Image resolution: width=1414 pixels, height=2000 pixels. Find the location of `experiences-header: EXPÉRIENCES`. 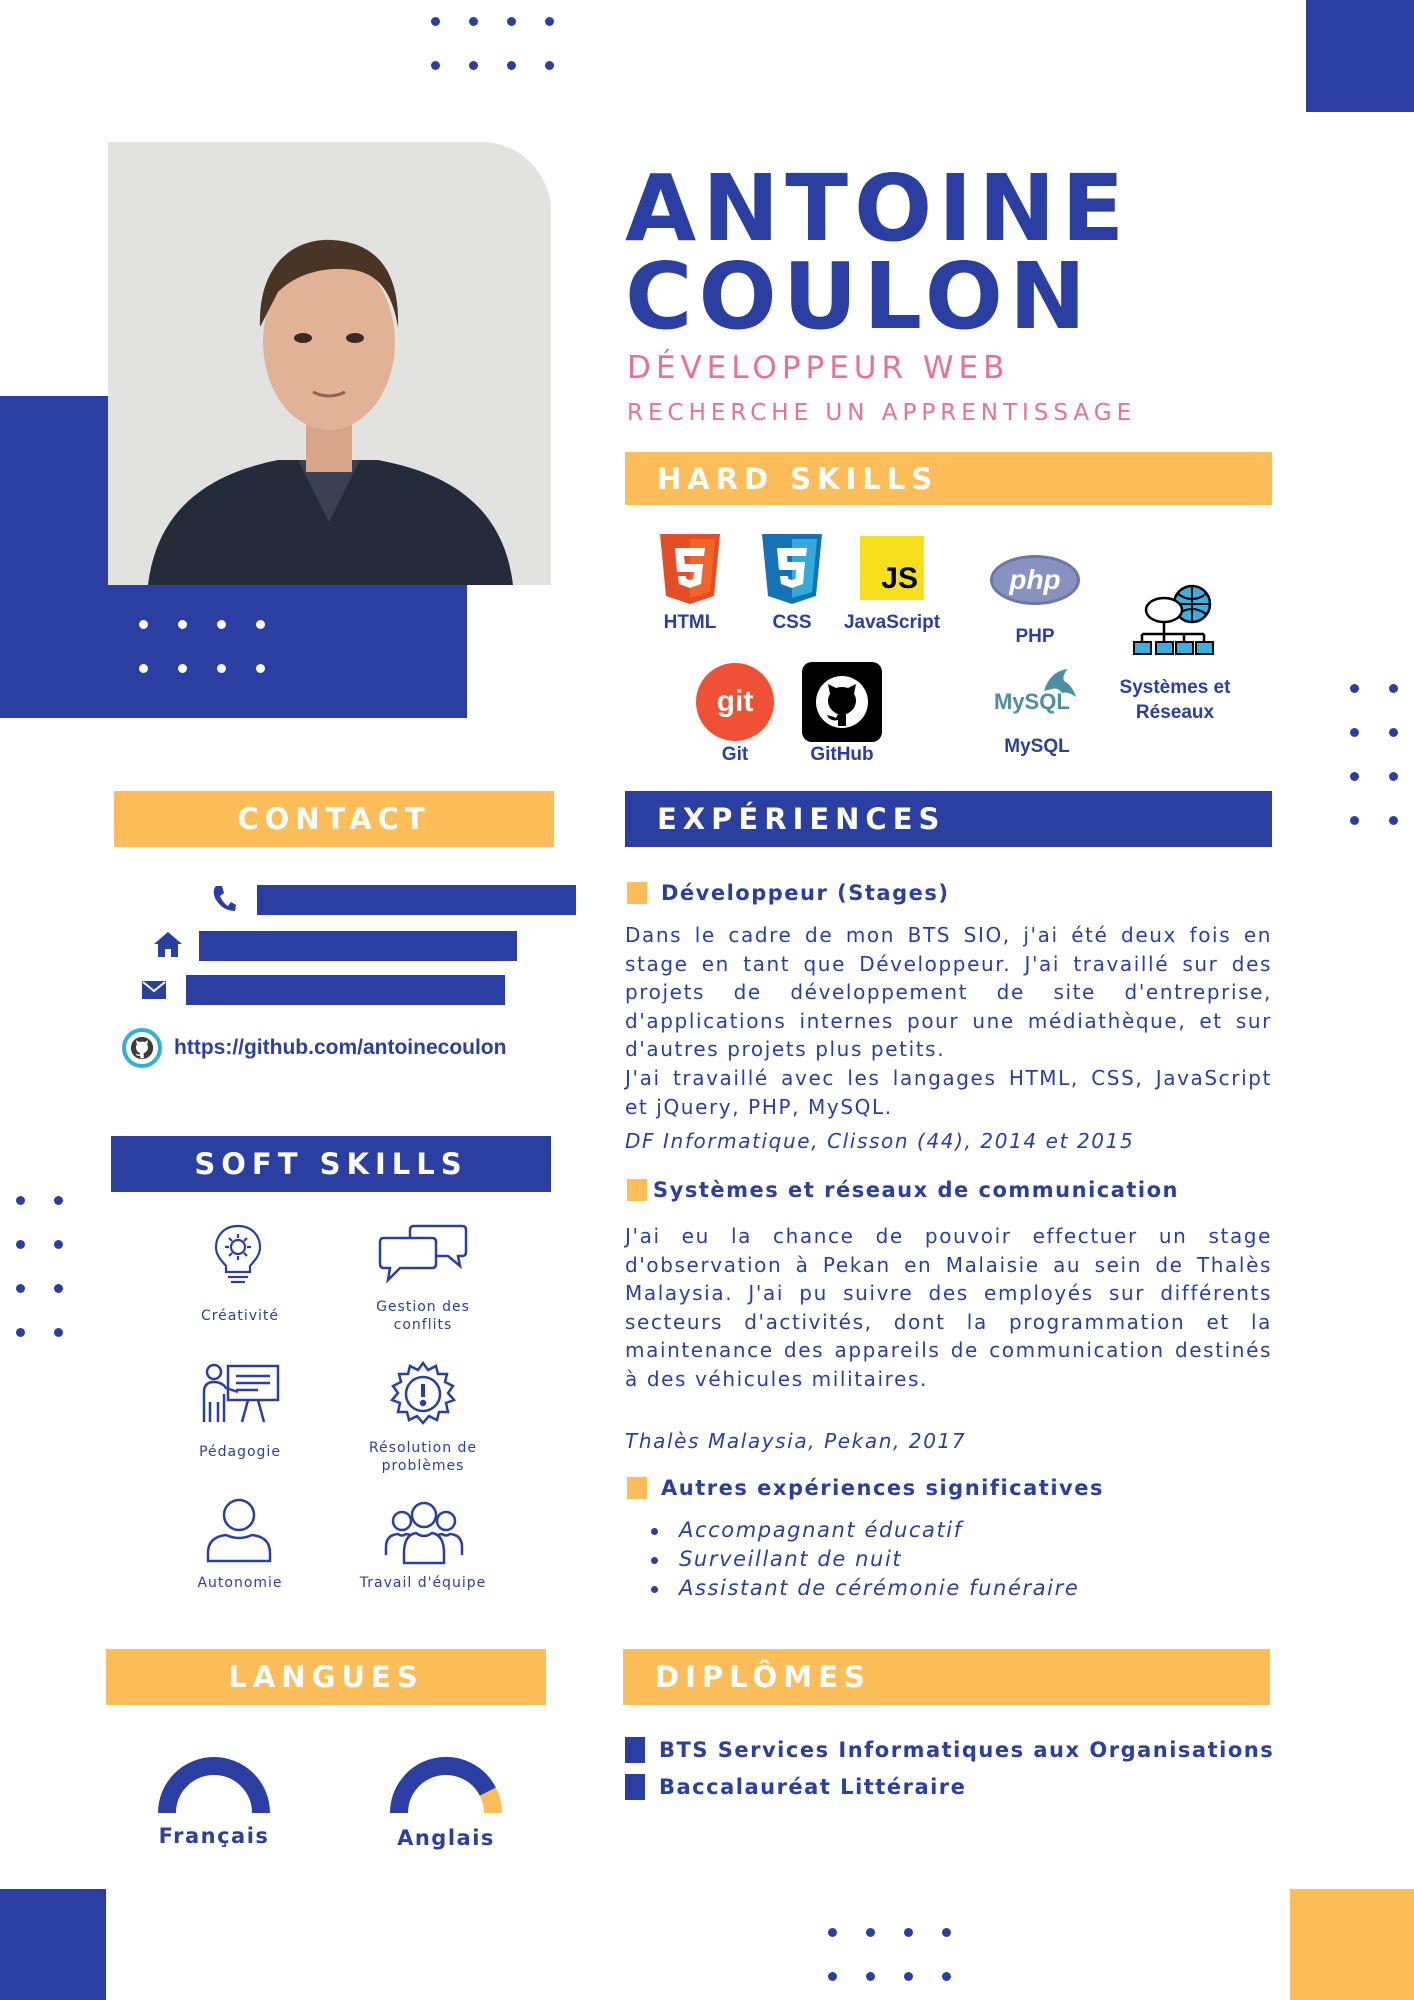

experiences-header: EXPÉRIENCES is located at coordinates (948, 819).